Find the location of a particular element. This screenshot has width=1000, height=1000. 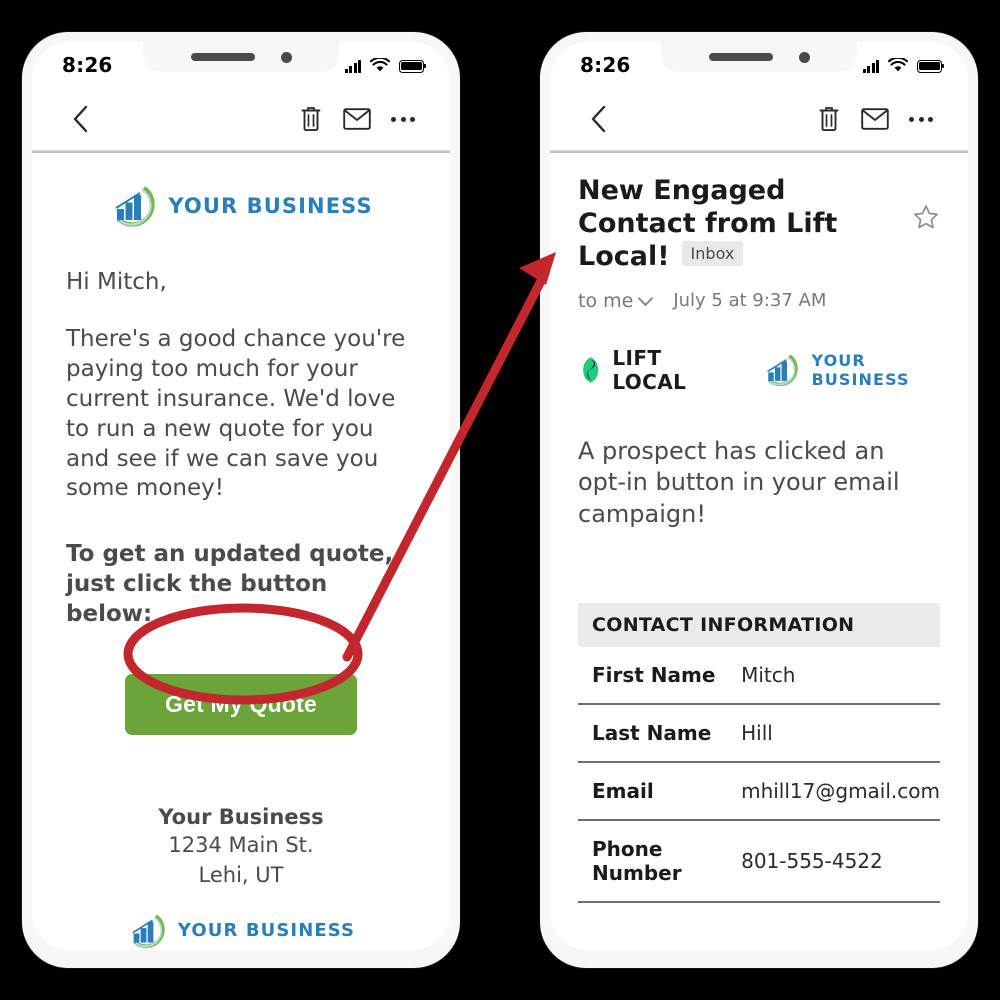

recipient-expander: to me is located at coordinates (616, 300).